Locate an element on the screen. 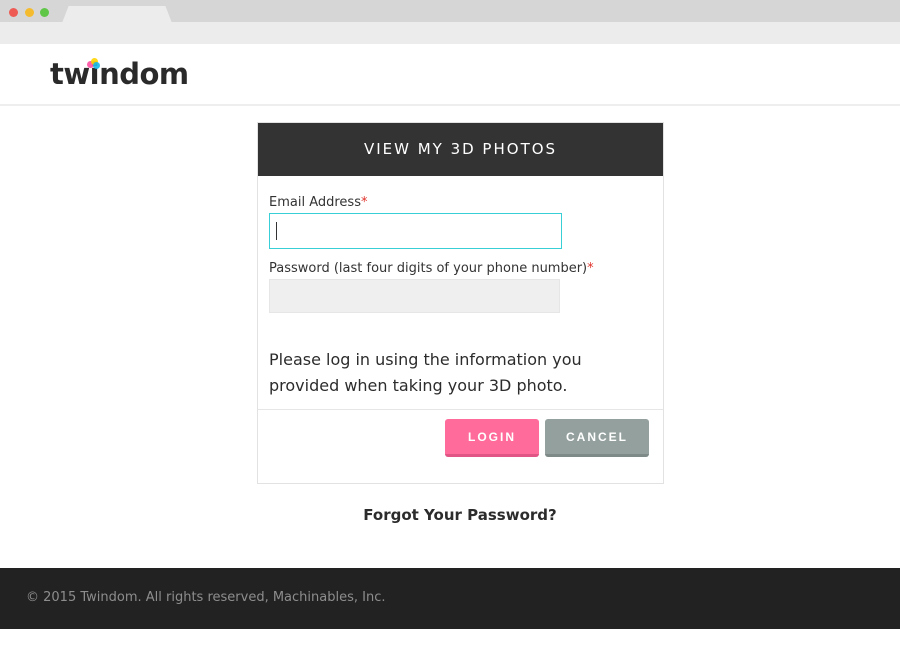 This screenshot has width=900, height=650. minimize-window-icon is located at coordinates (29, 12).